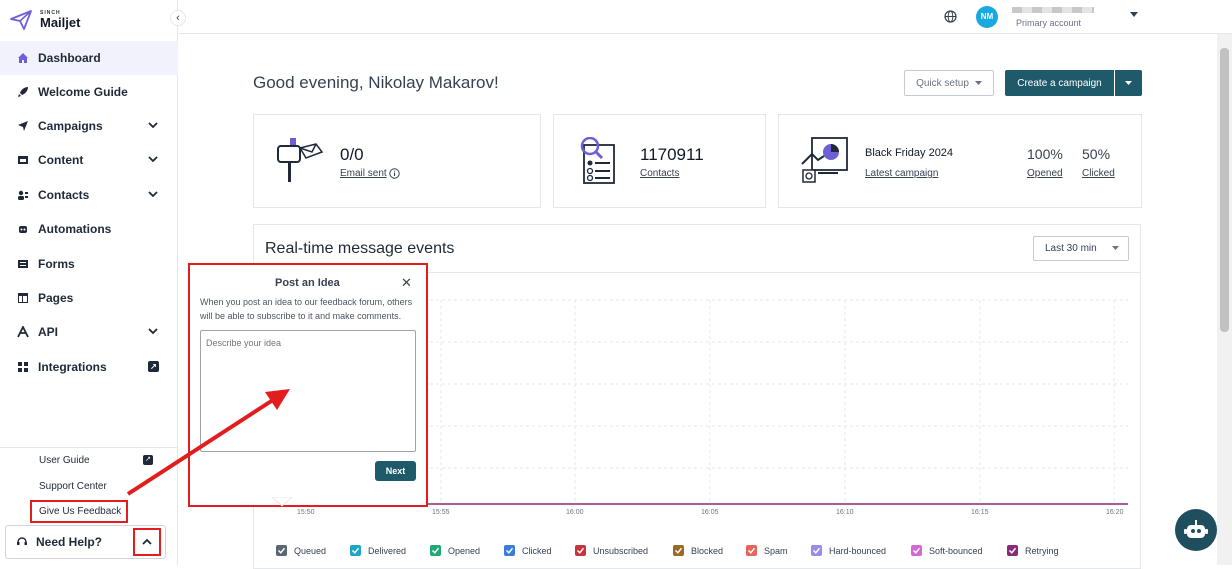 The height and width of the screenshot is (569, 1232). Describe the element at coordinates (23, 160) in the screenshot. I see `content-icon` at that location.